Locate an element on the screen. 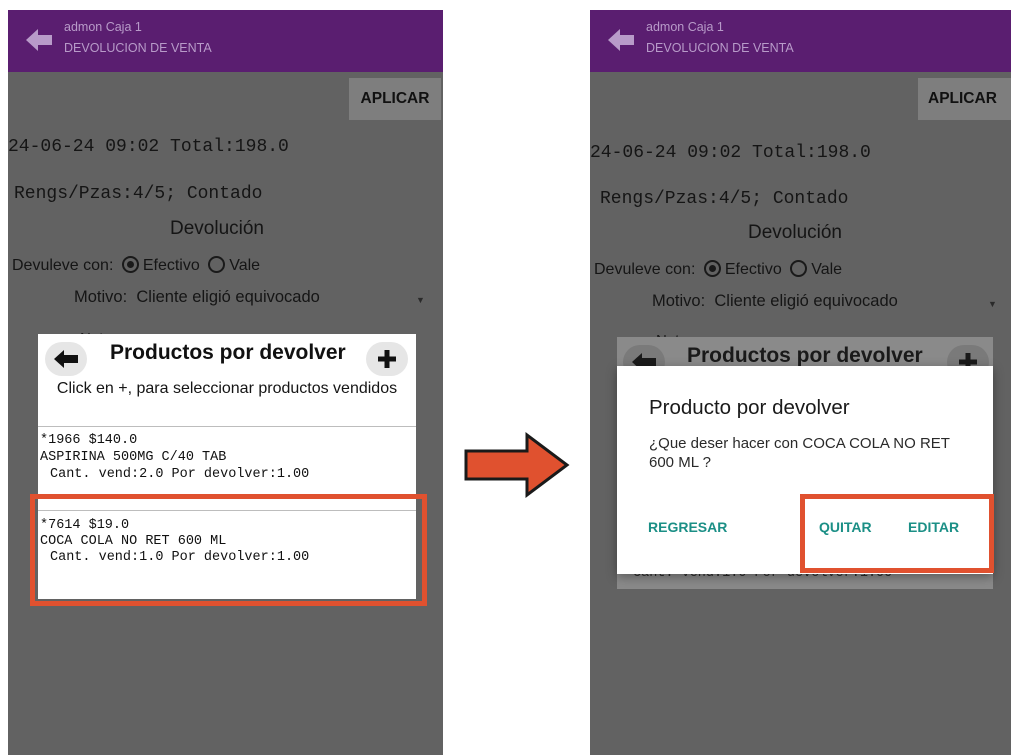 This screenshot has width=1011, height=755. confirm-dialog-title: Producto por devolver is located at coordinates (749, 407).